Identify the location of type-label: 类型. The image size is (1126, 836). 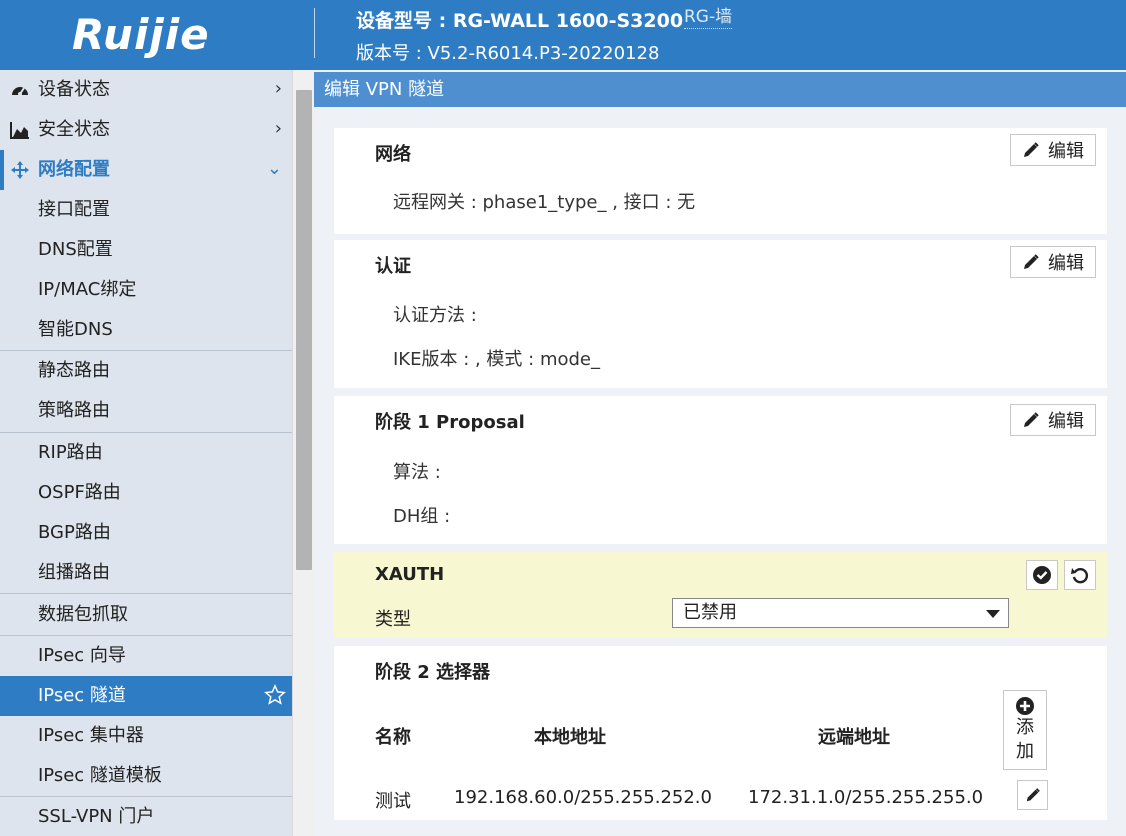
(393, 619).